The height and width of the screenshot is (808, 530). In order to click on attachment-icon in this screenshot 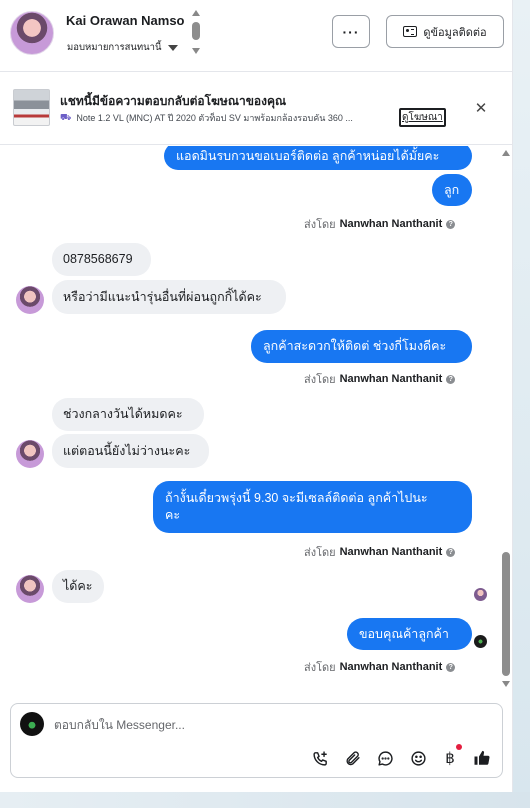, I will do `click(352, 758)`.